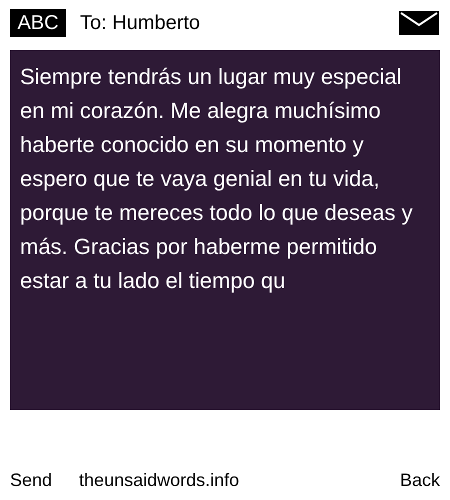 This screenshot has height=500, width=450. I want to click on back-button: Back, so click(420, 480).